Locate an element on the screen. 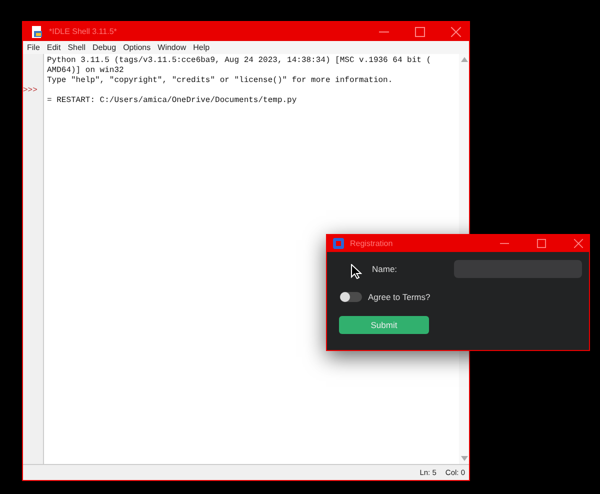 Image resolution: width=600 pixels, height=494 pixels. scroll-down-icon is located at coordinates (464, 458).